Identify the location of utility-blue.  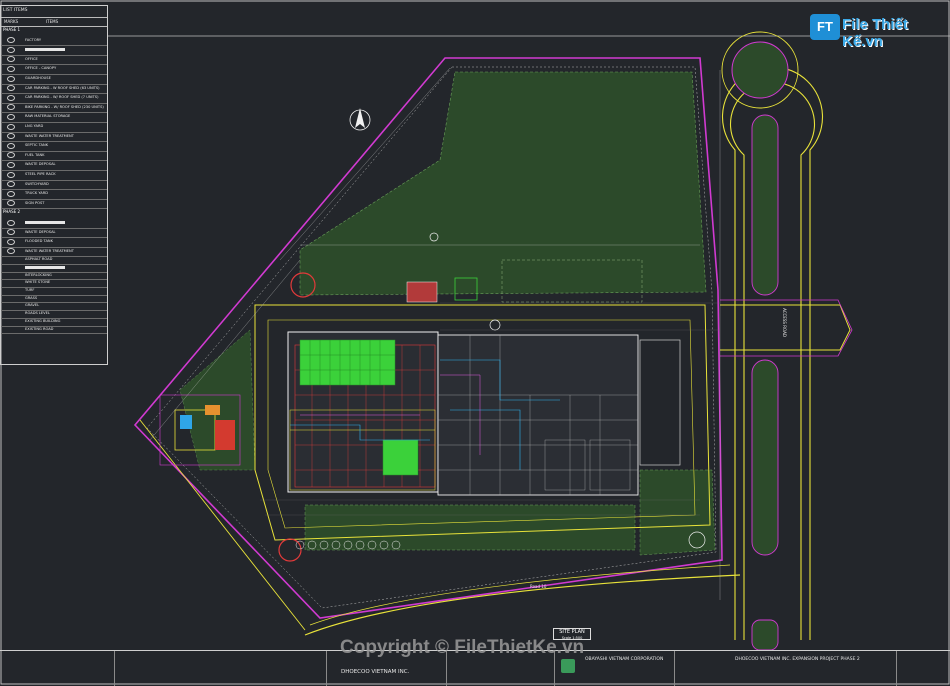
(186, 422).